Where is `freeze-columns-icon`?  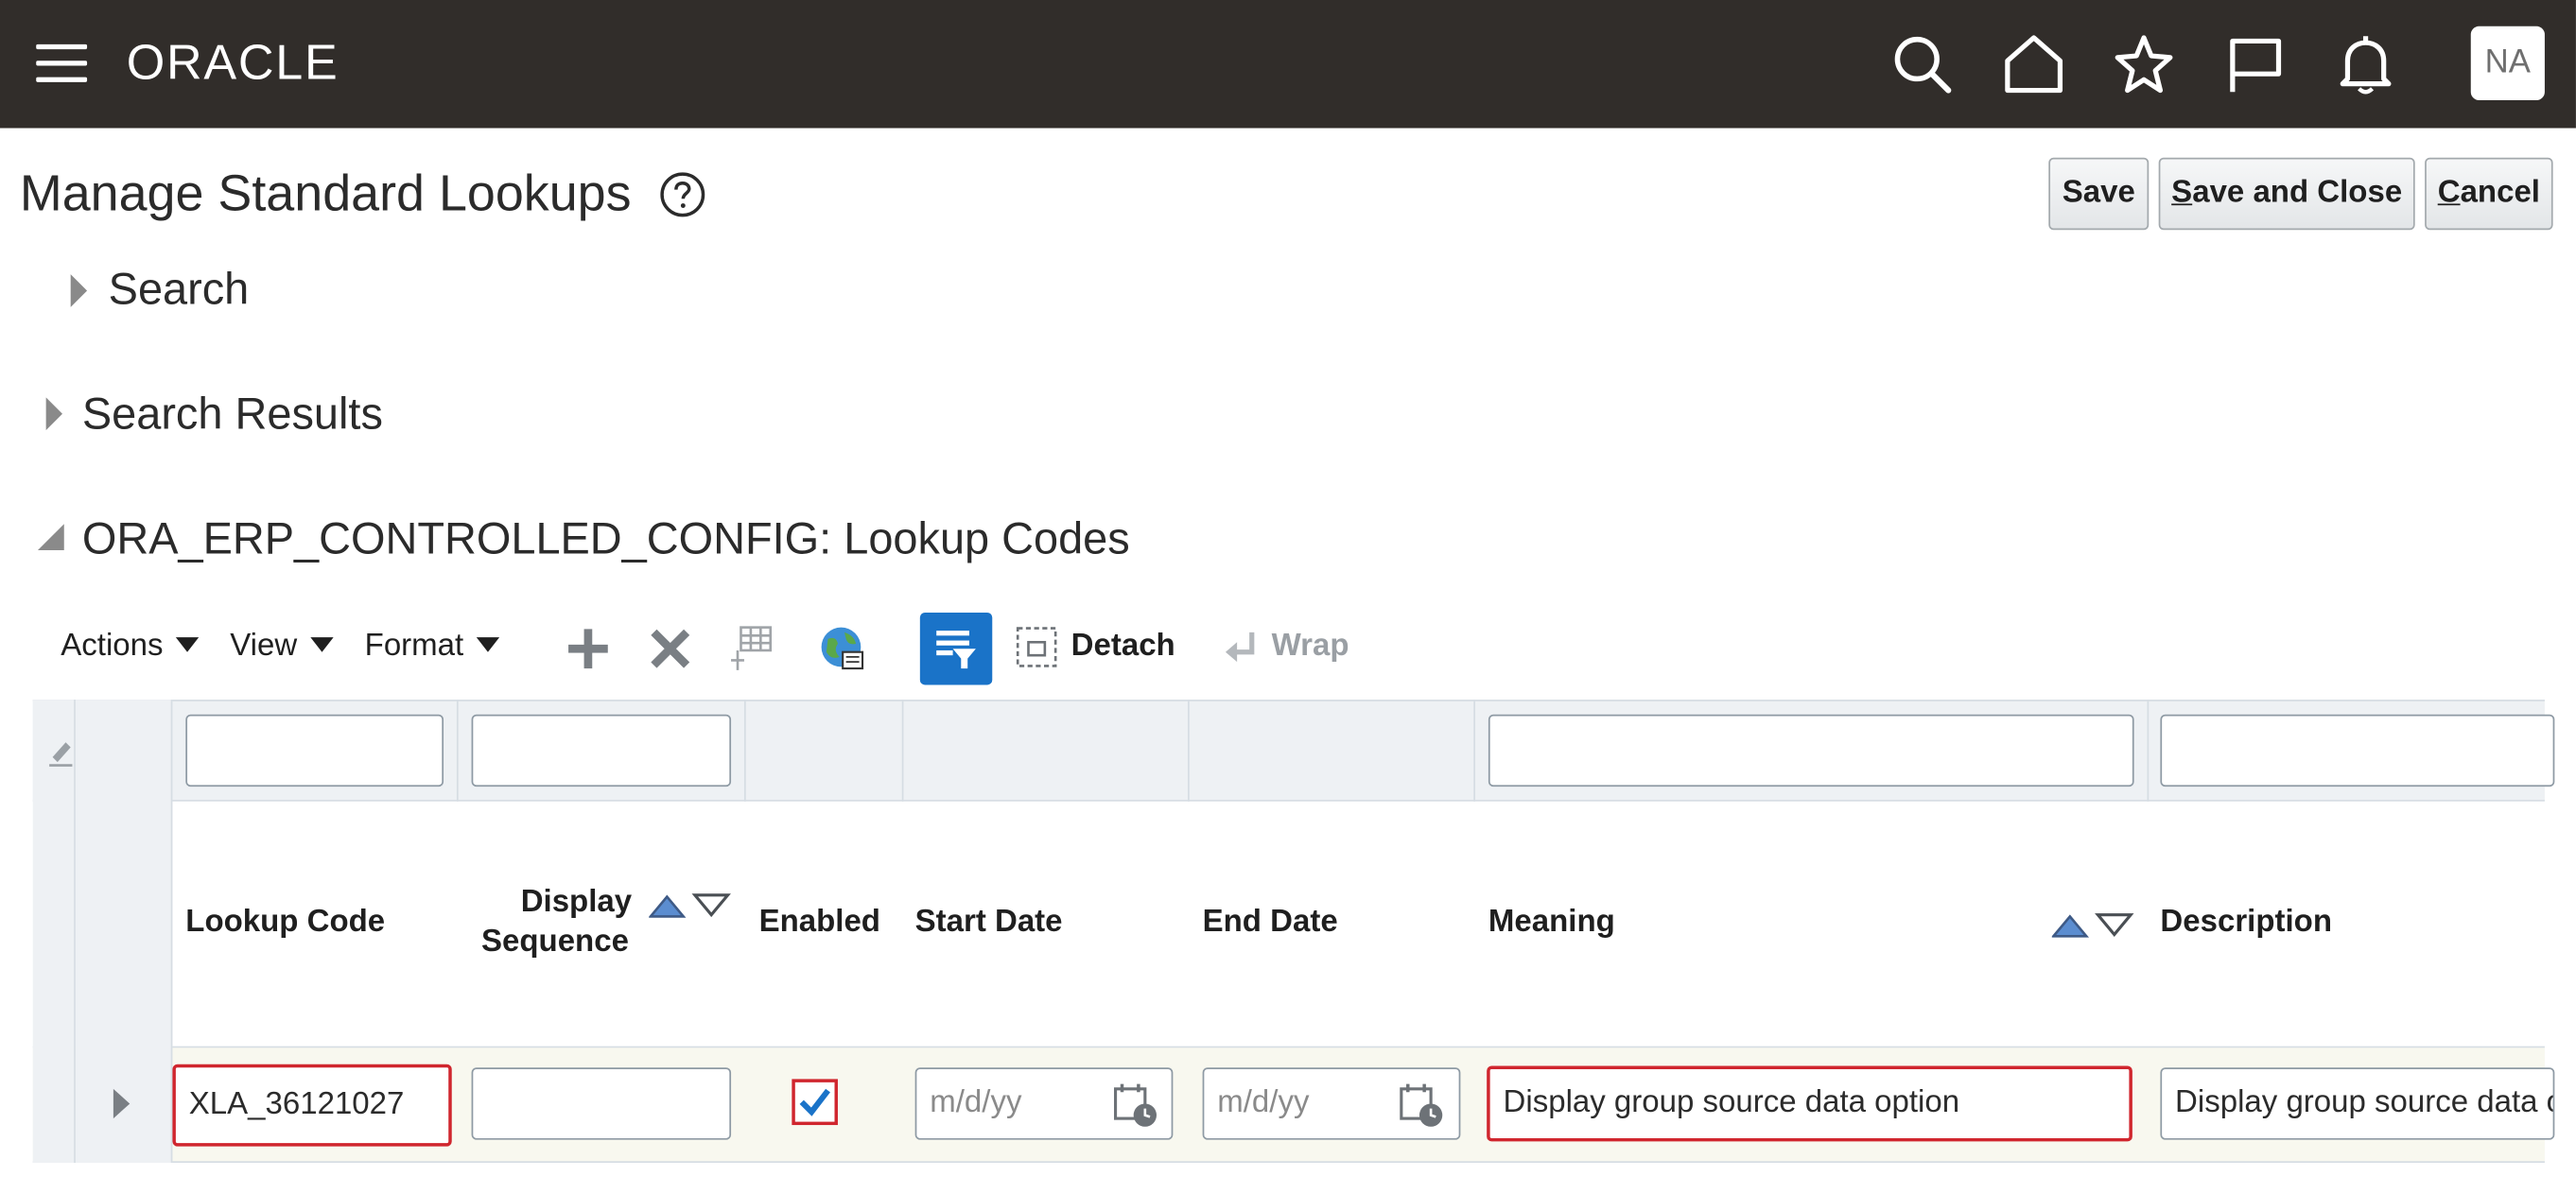
freeze-columns-icon is located at coordinates (751, 653).